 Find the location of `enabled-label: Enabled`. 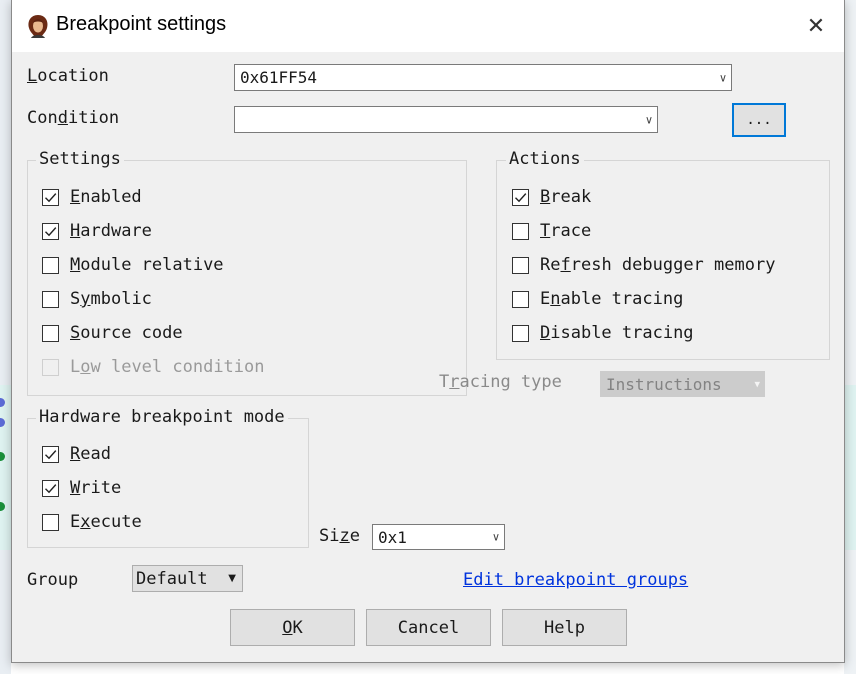

enabled-label: Enabled is located at coordinates (106, 197).